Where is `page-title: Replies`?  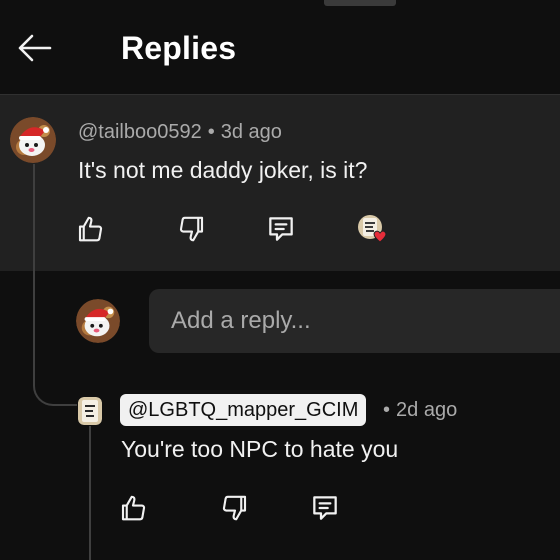
page-title: Replies is located at coordinates (179, 48).